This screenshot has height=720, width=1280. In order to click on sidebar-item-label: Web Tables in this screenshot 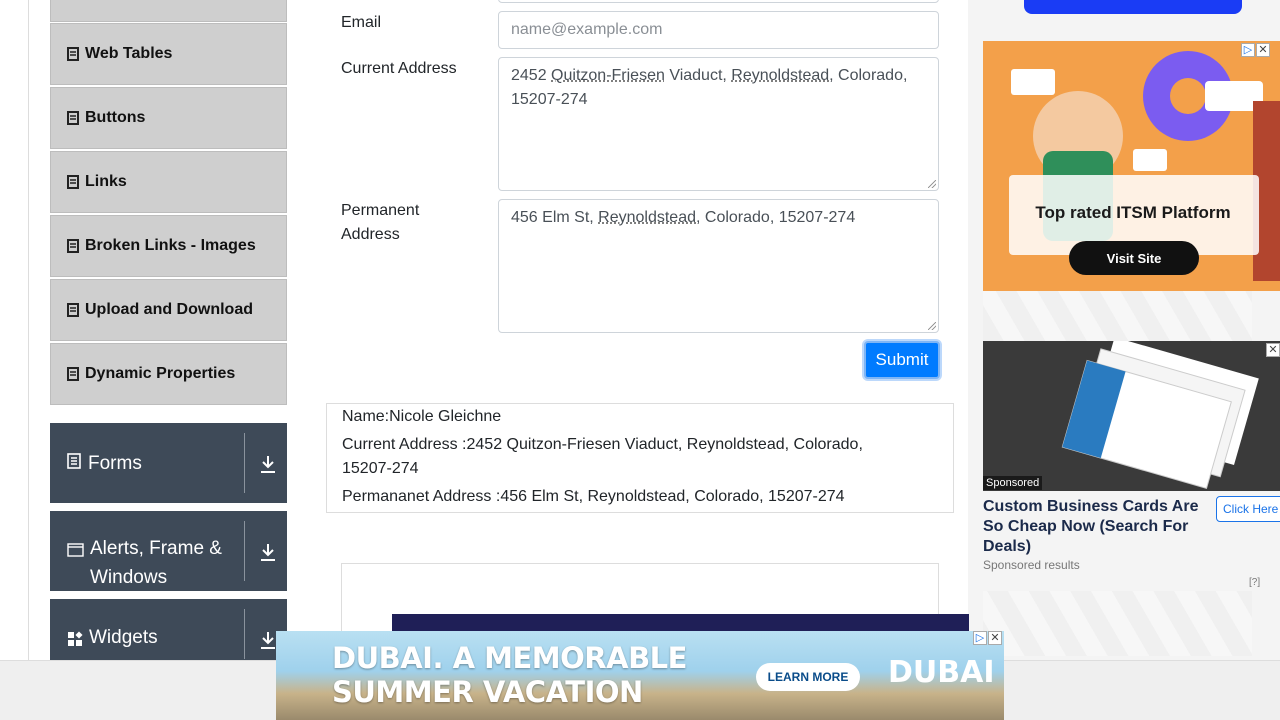, I will do `click(129, 53)`.